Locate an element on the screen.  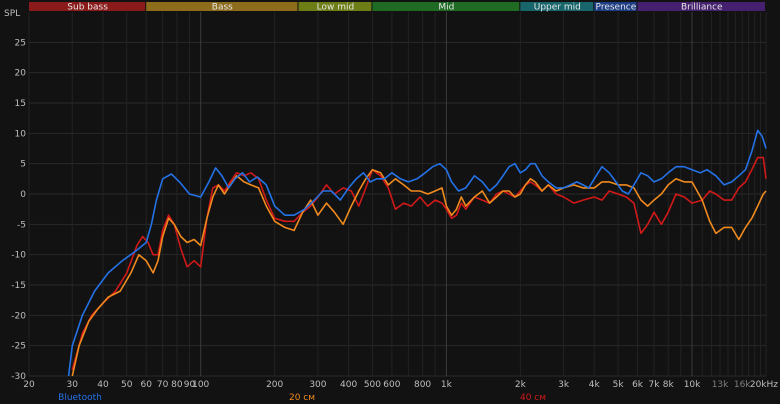
x-tick-label: 10k is located at coordinates (692, 385).